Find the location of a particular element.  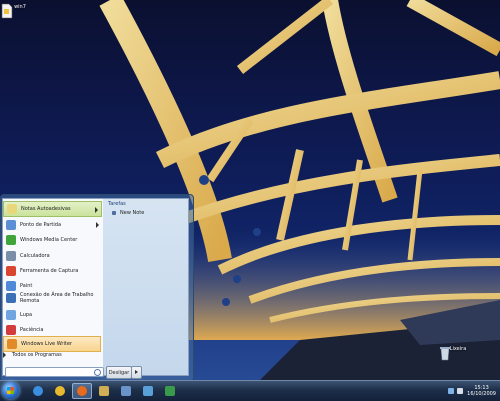

taskbar-button-explorer is located at coordinates (104, 391).